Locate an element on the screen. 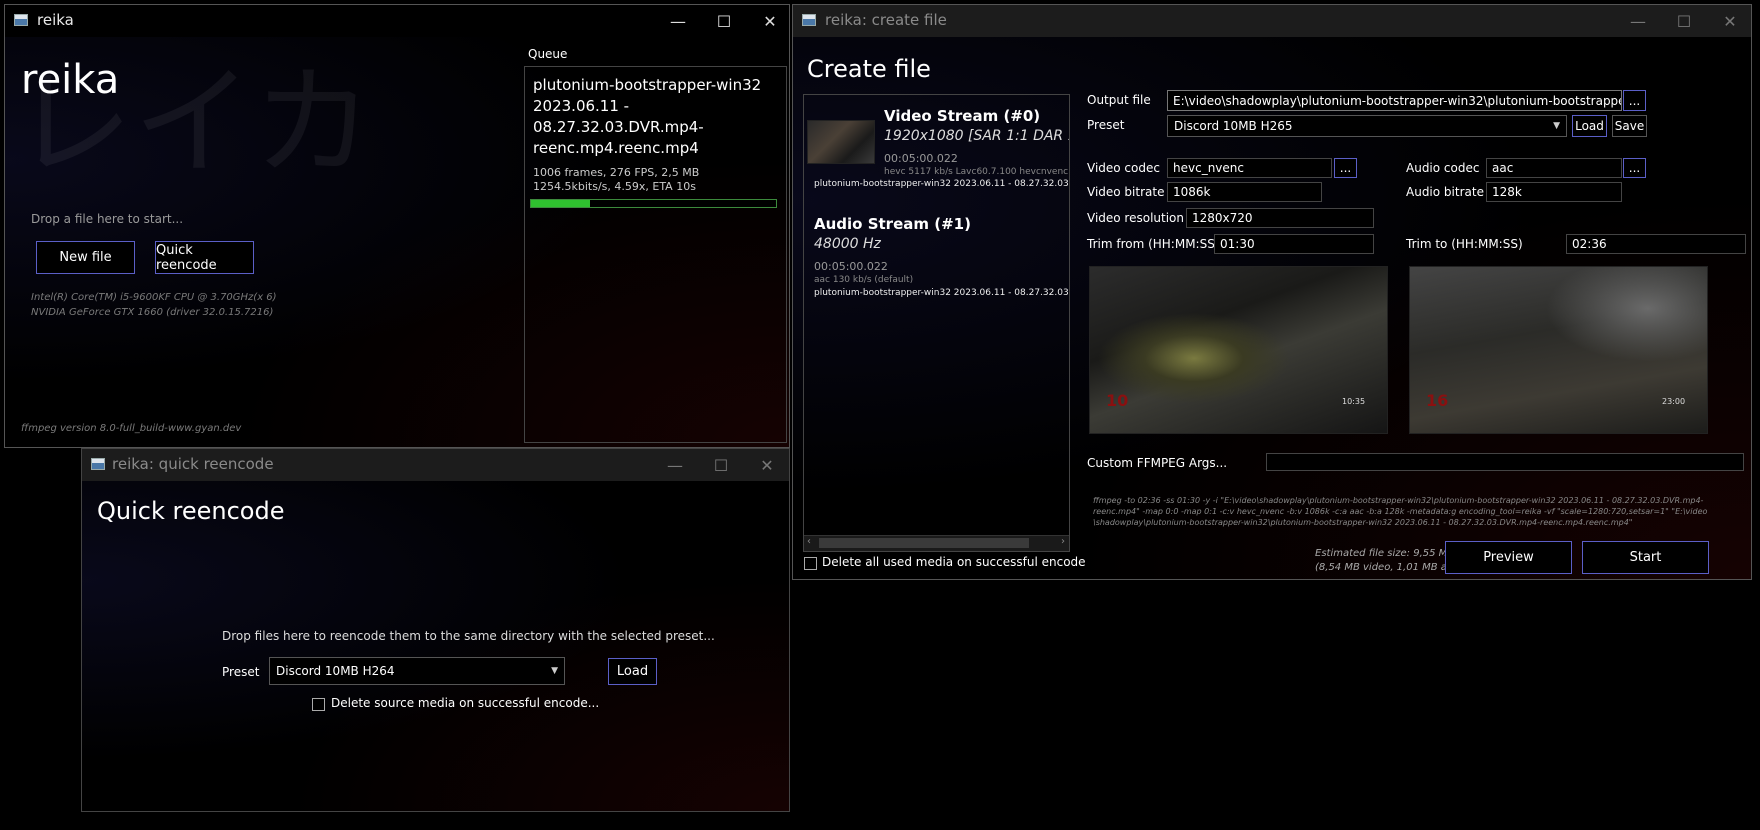  audio-stream-title: Audio Stream (#1) is located at coordinates (892, 224).